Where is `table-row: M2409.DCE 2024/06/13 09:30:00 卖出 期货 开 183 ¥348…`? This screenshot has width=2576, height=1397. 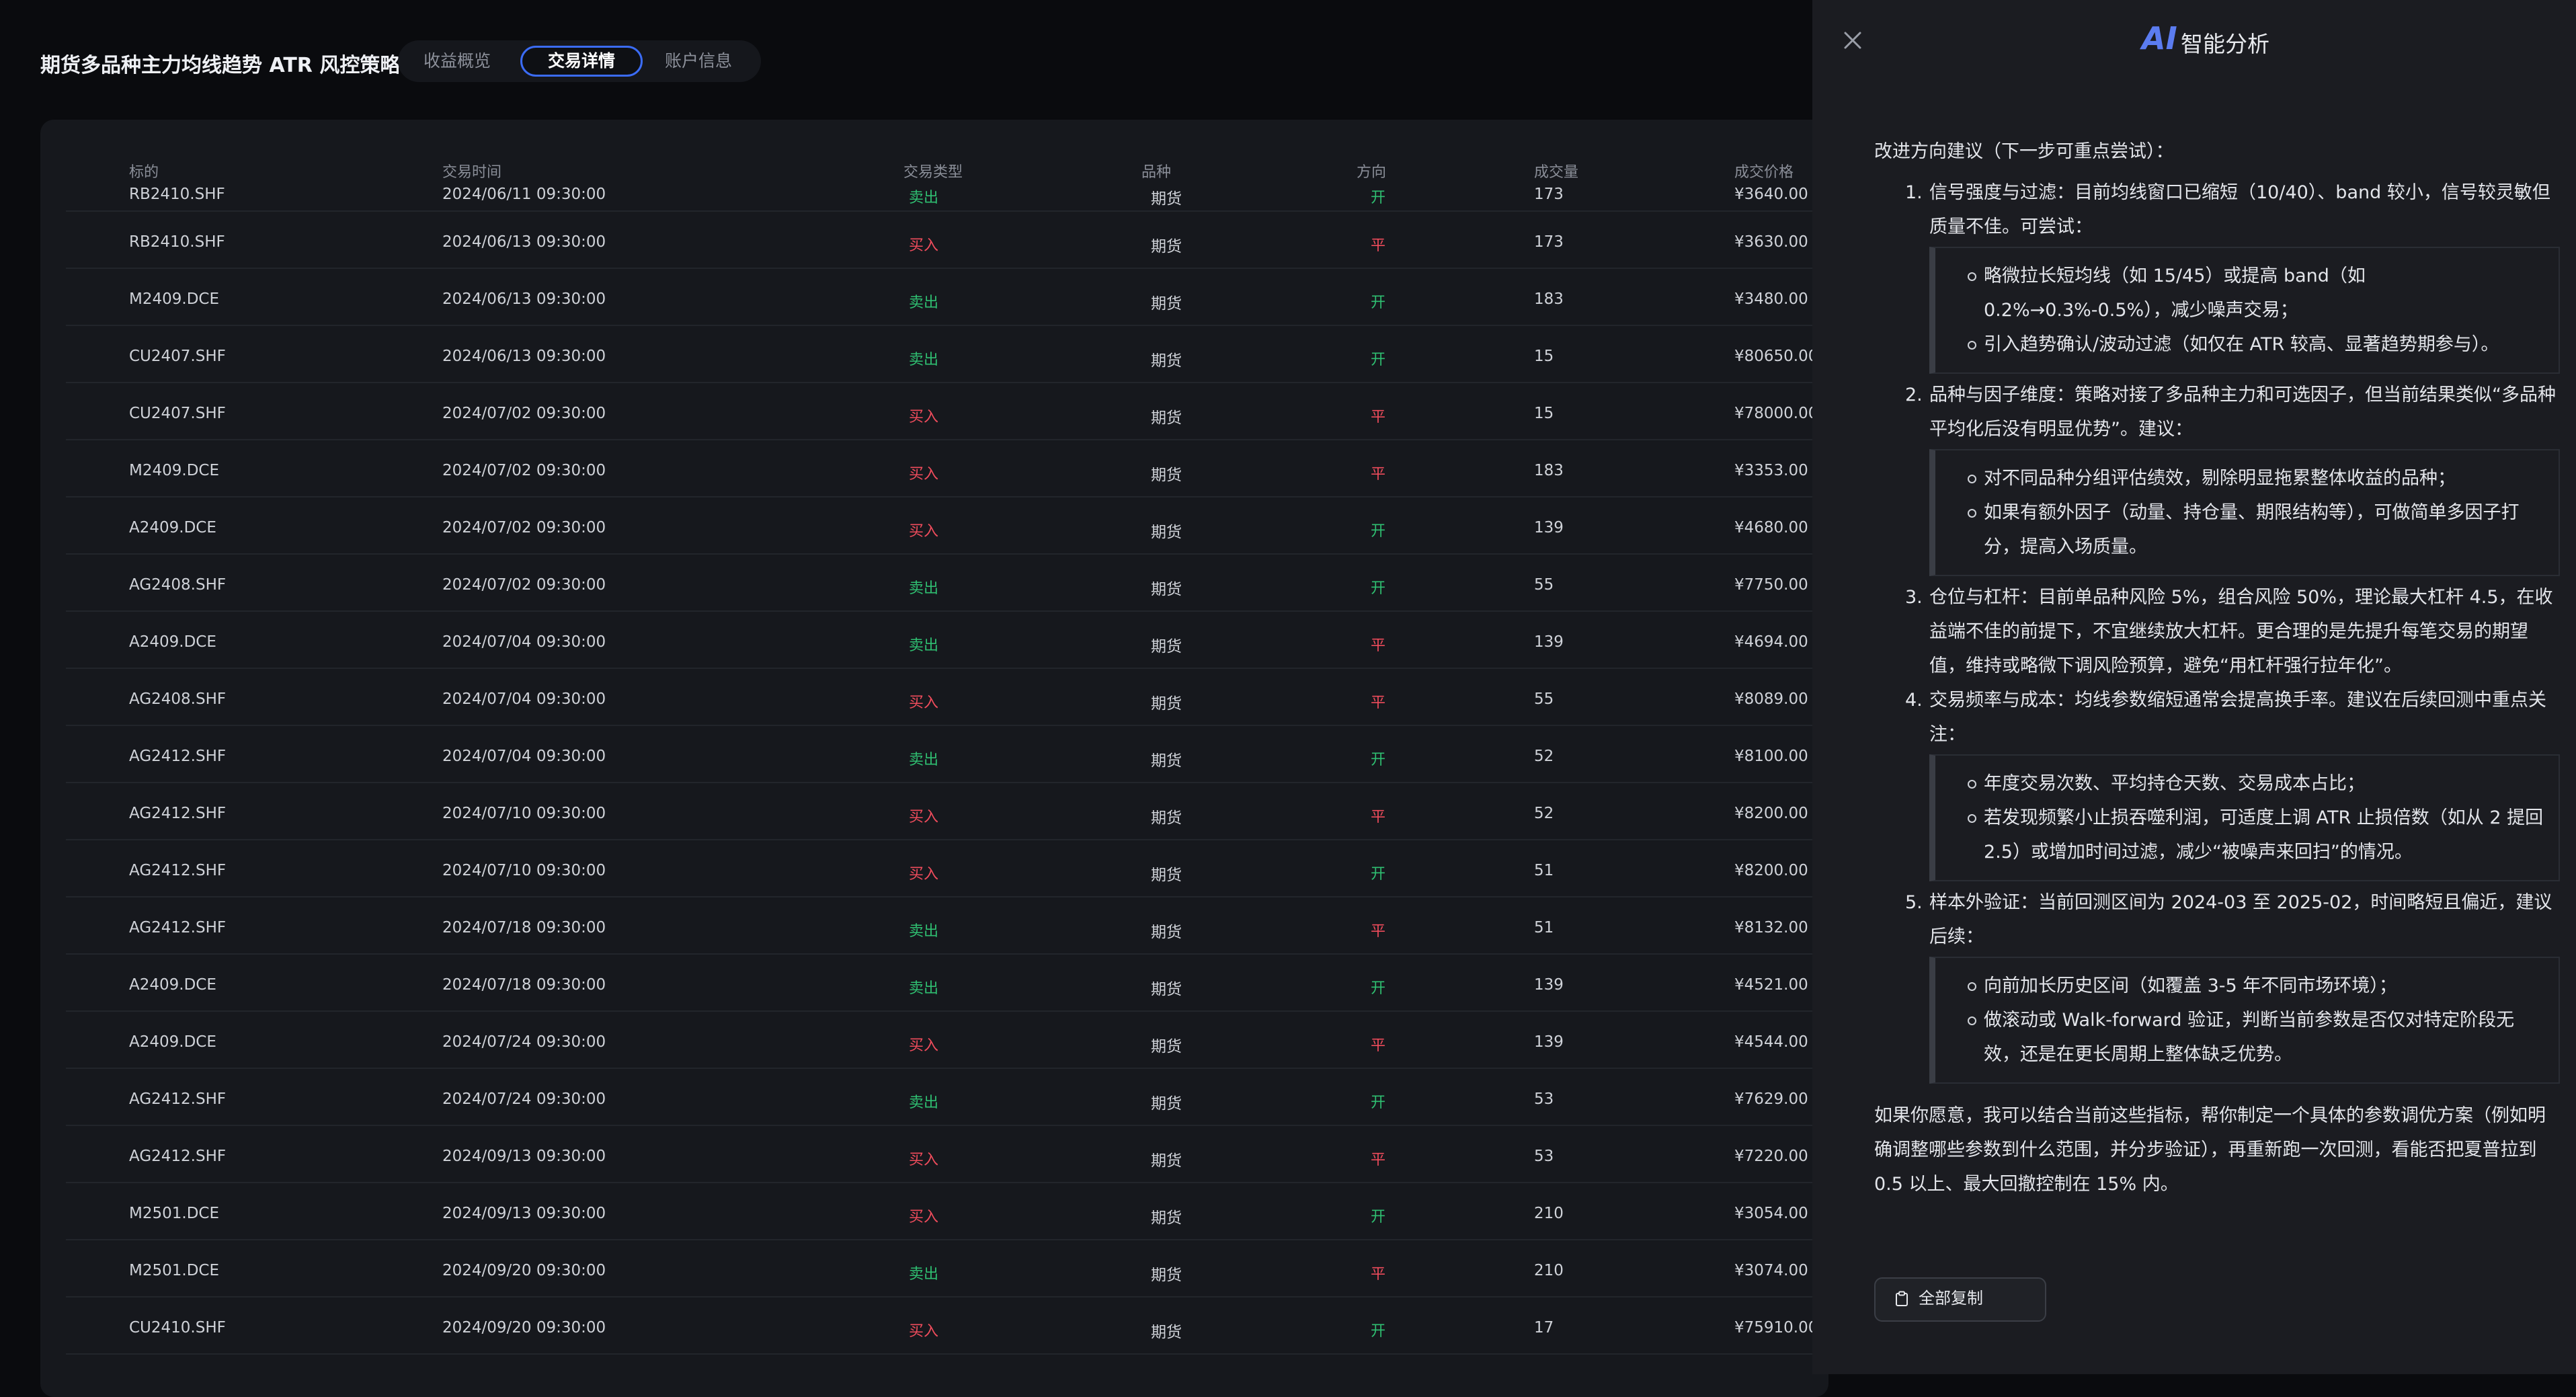 table-row: M2409.DCE 2024/06/13 09:30:00 卖出 期货 开 183 ¥348… is located at coordinates (947, 297).